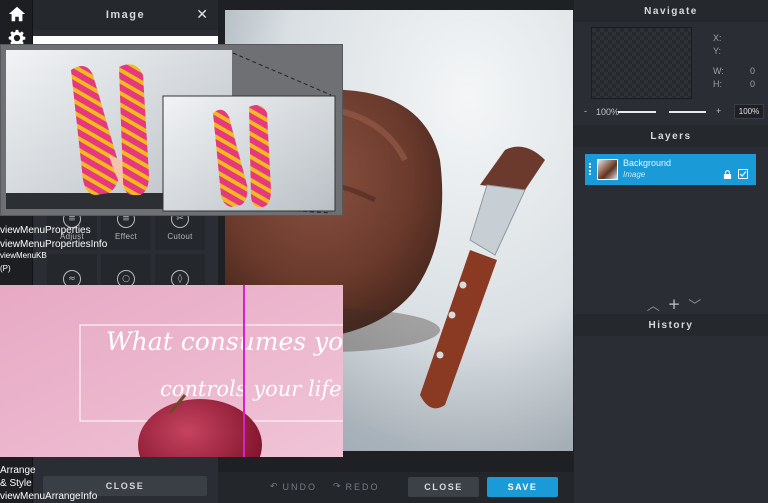 This screenshot has width=768, height=503. Describe the element at coordinates (590, 169) in the screenshot. I see `drag-handle-icon` at that location.